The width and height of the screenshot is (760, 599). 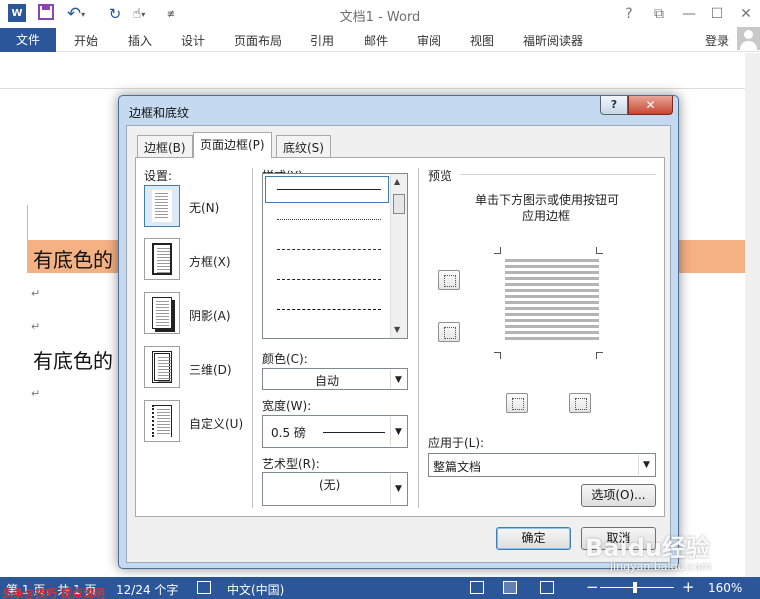 I want to click on jingyan-watermark: jingyan.baidu.com, so click(x=661, y=566).